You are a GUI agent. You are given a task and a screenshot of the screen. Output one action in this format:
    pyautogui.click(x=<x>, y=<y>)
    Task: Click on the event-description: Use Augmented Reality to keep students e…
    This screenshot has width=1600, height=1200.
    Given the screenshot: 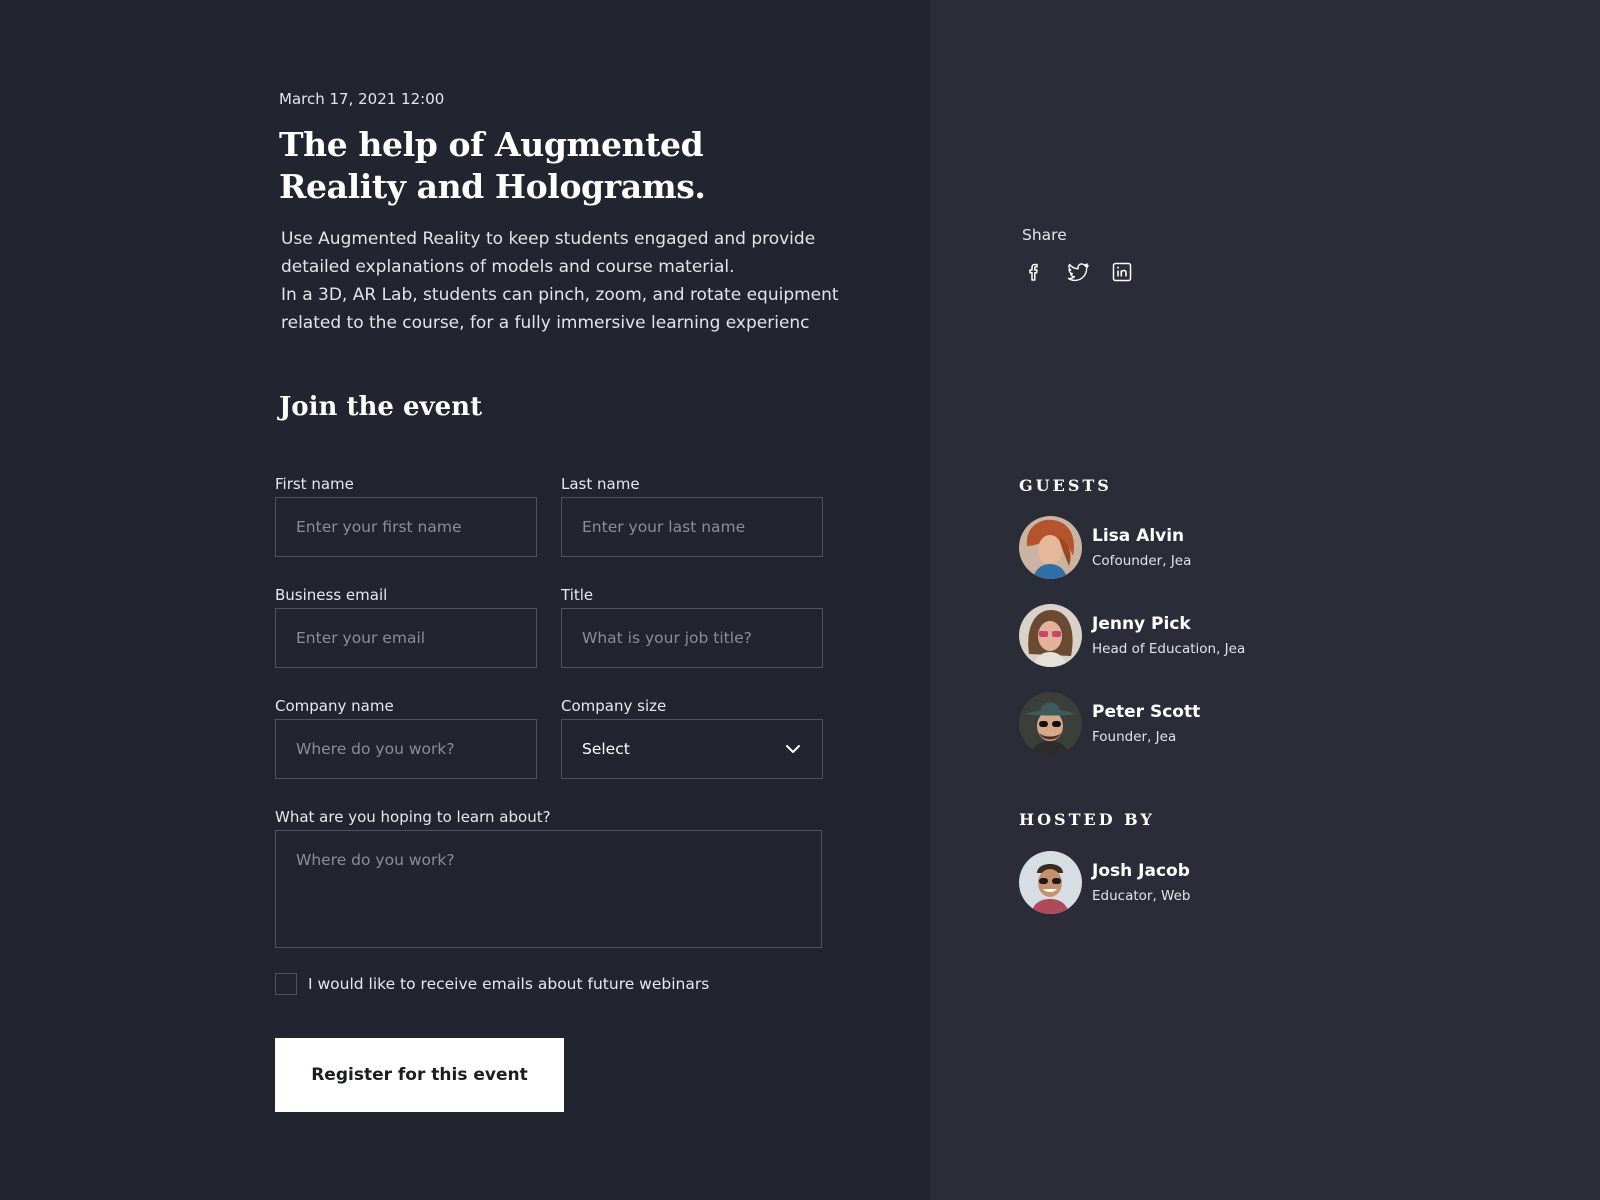 What is the action you would take?
    pyautogui.click(x=561, y=281)
    